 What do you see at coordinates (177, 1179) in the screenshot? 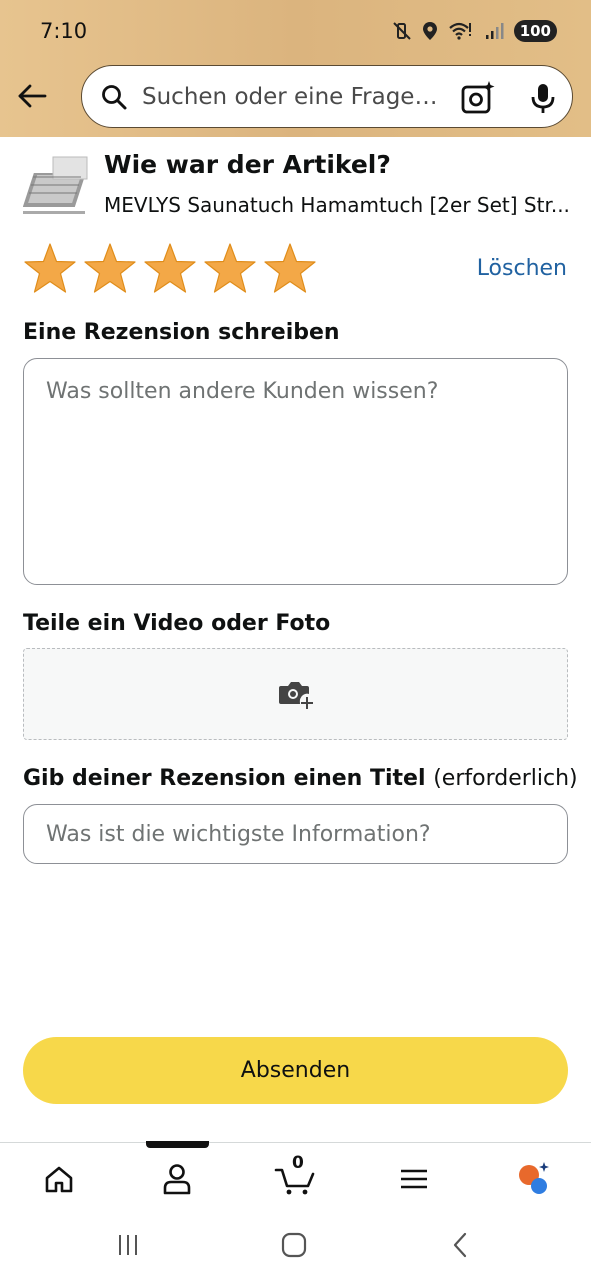
I see `account-icon` at bounding box center [177, 1179].